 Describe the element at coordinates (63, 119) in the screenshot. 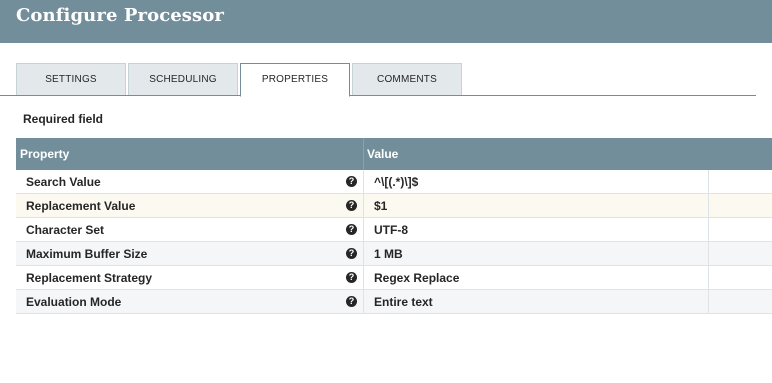

I see `required-field-label: Required field` at that location.